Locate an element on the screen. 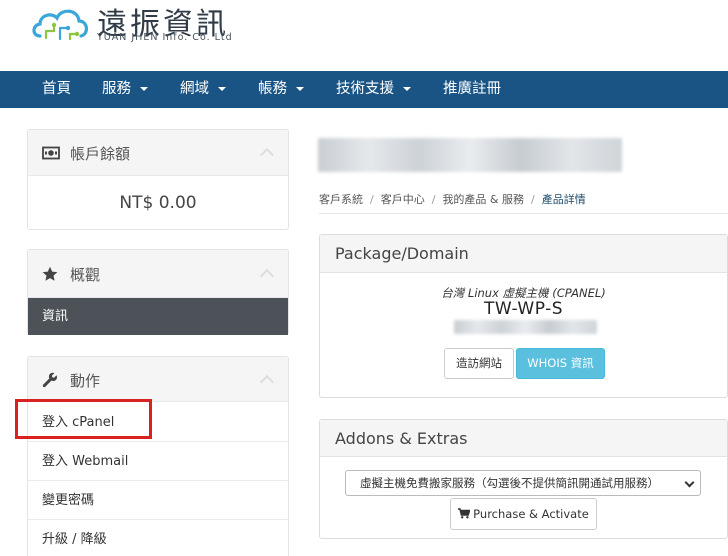 The image size is (728, 556). breadcrumb-client-center: 客戶中心 is located at coordinates (403, 199).